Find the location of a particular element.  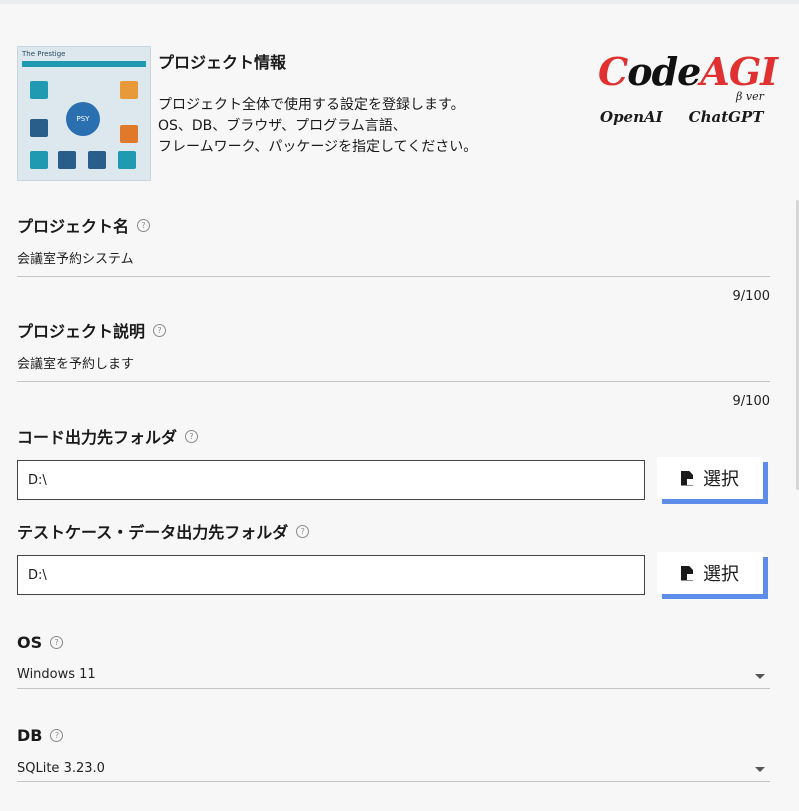

testcase-output-select-button: 選択 is located at coordinates (710, 573).